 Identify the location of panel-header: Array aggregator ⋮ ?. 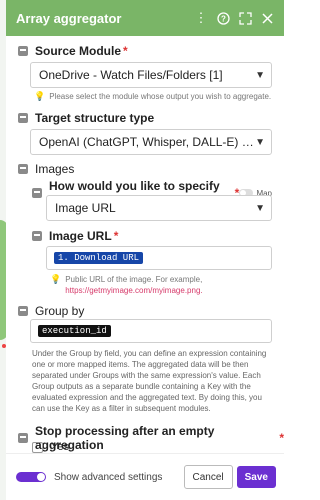
(145, 18).